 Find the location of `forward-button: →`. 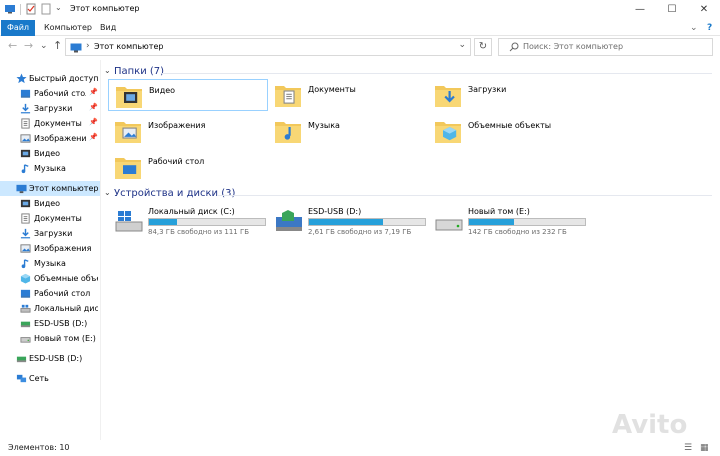

forward-button: → is located at coordinates (28, 46).